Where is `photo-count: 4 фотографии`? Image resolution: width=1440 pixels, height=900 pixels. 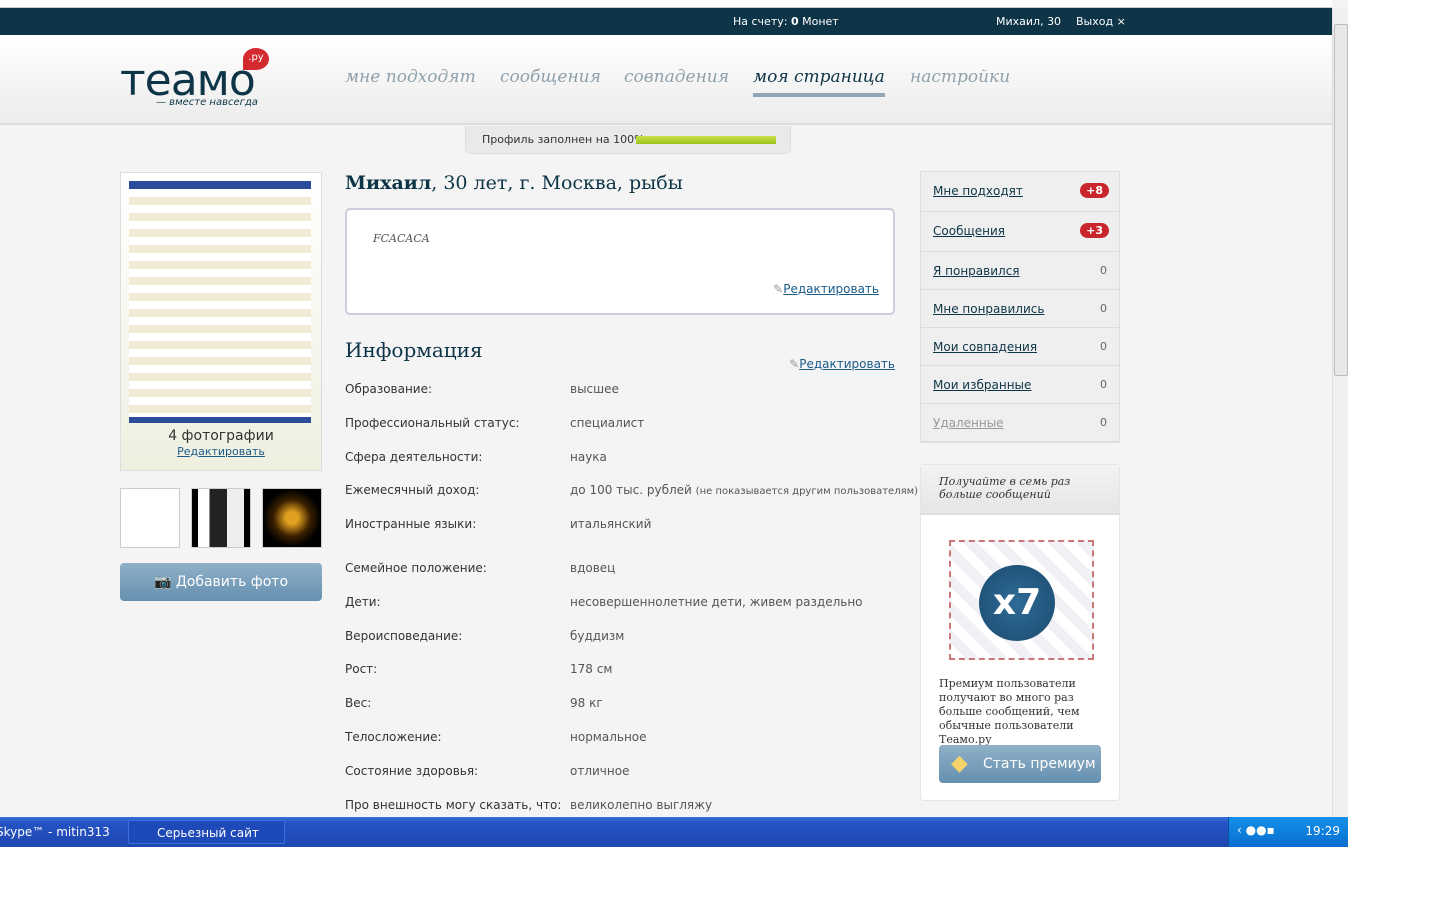 photo-count: 4 фотографии is located at coordinates (221, 436).